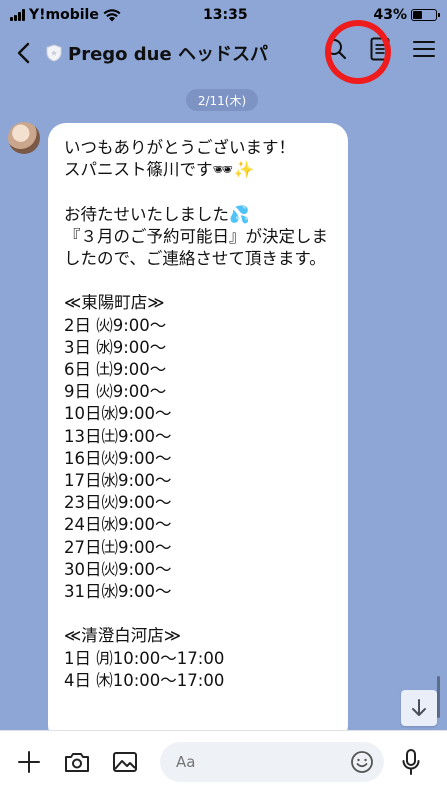  Describe the element at coordinates (168, 54) in the screenshot. I see `chat-title: Prego due ヘッドスパ` at that location.